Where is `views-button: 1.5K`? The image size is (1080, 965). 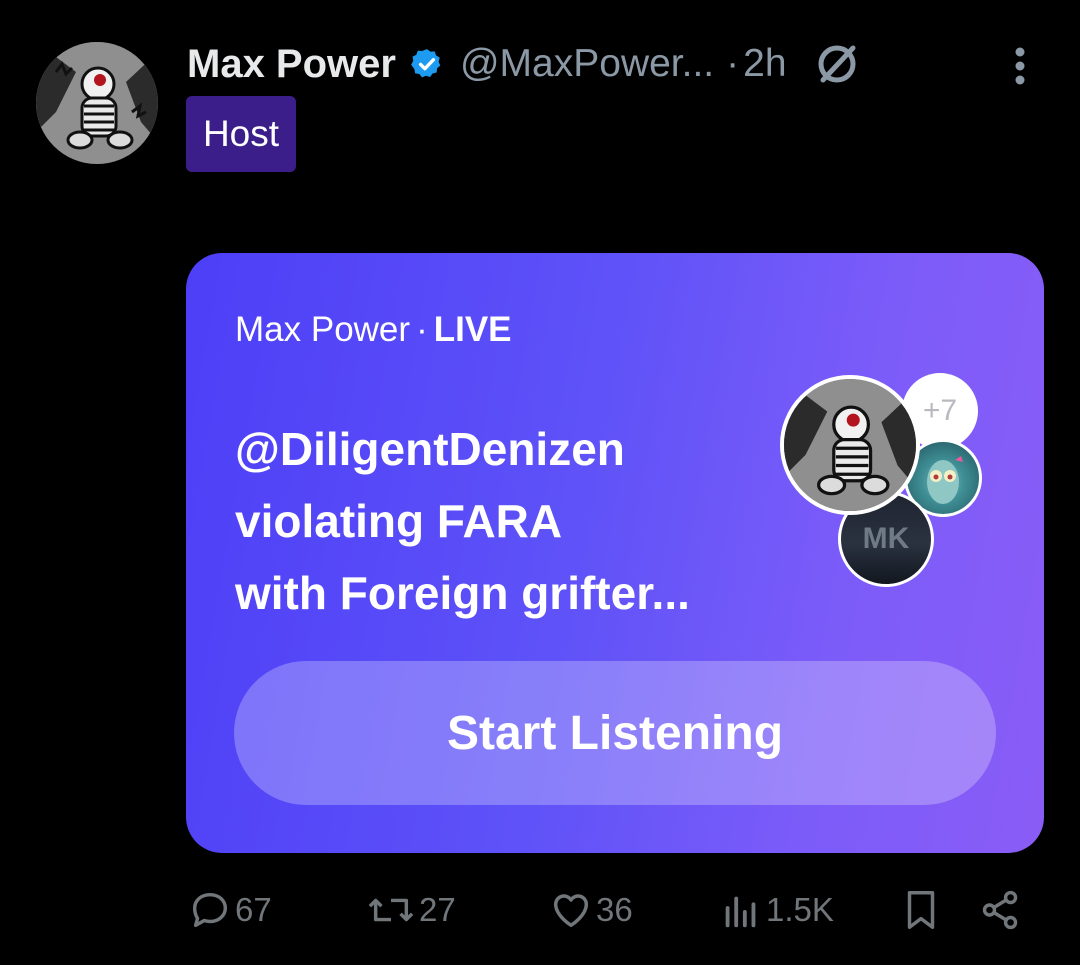 views-button: 1.5K is located at coordinates (776, 910).